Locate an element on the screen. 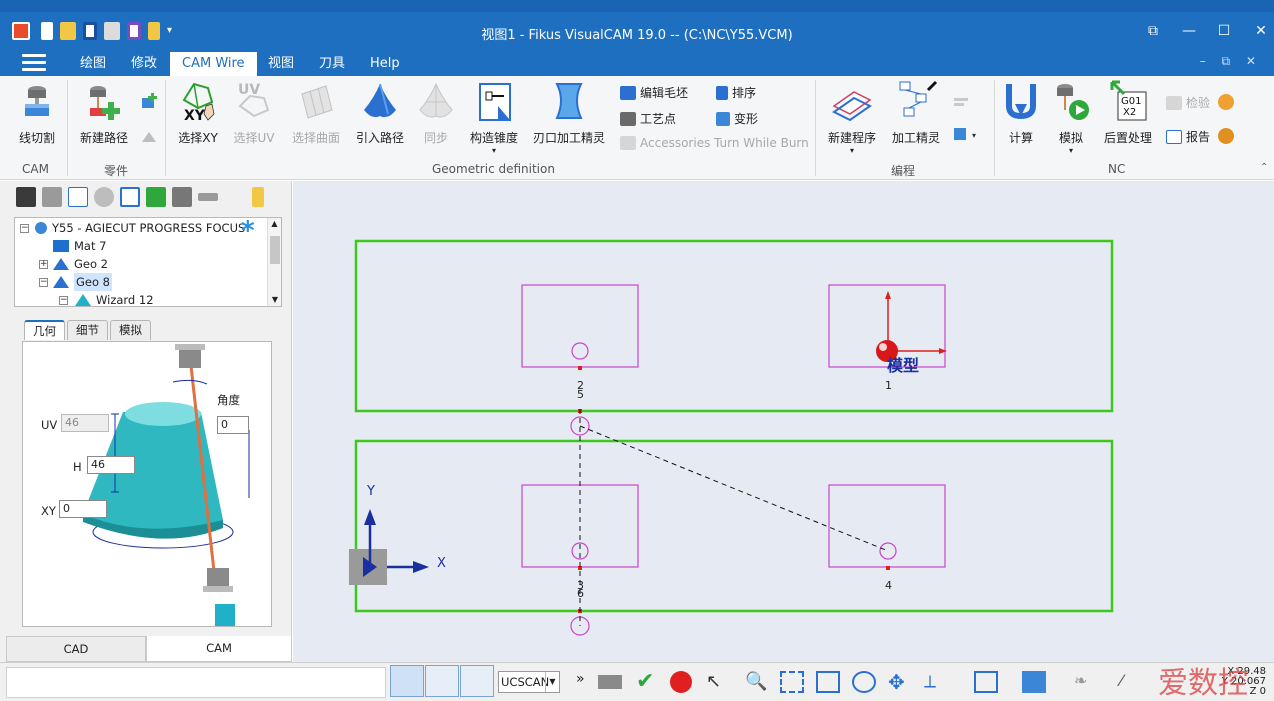  zoom-in-icon: 🔍 is located at coordinates (757, 682).